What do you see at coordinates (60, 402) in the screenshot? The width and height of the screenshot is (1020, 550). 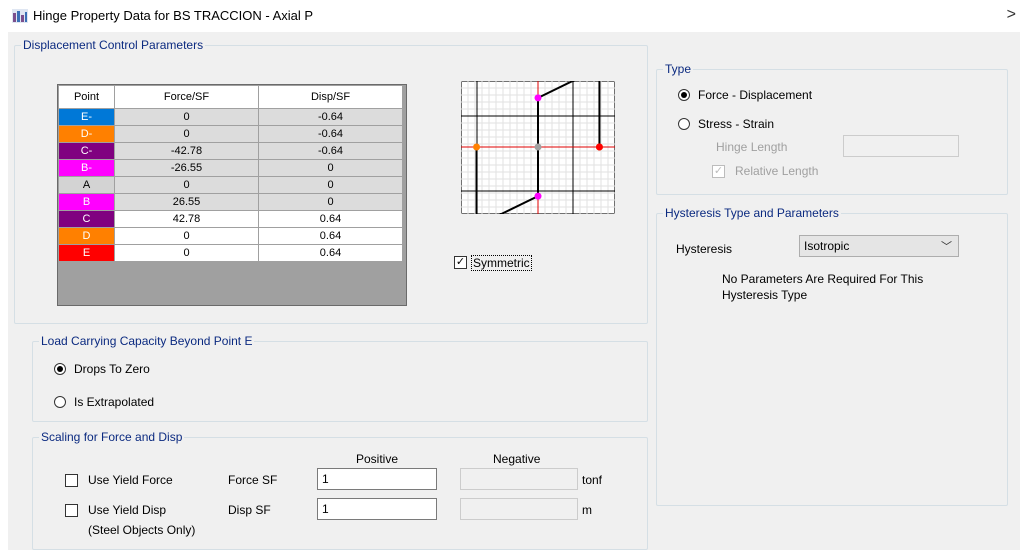 I see `is-extrapolated-radio` at bounding box center [60, 402].